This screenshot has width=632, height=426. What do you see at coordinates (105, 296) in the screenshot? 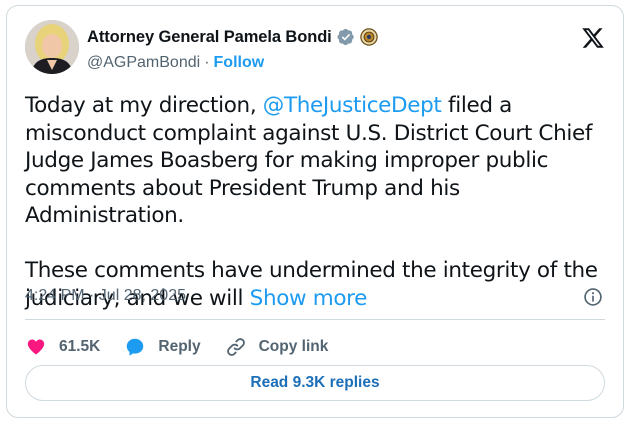
I see `tweet-timestamp: 4:24 PM · Jul 28, 2025` at bounding box center [105, 296].